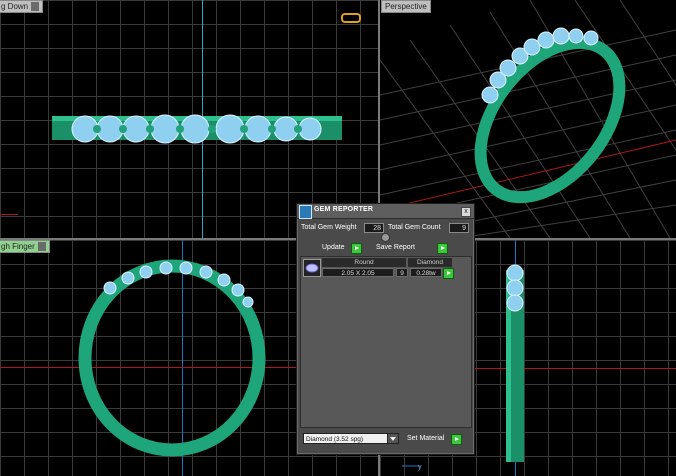  I want to click on total-gem-weight-value: 28, so click(374, 228).